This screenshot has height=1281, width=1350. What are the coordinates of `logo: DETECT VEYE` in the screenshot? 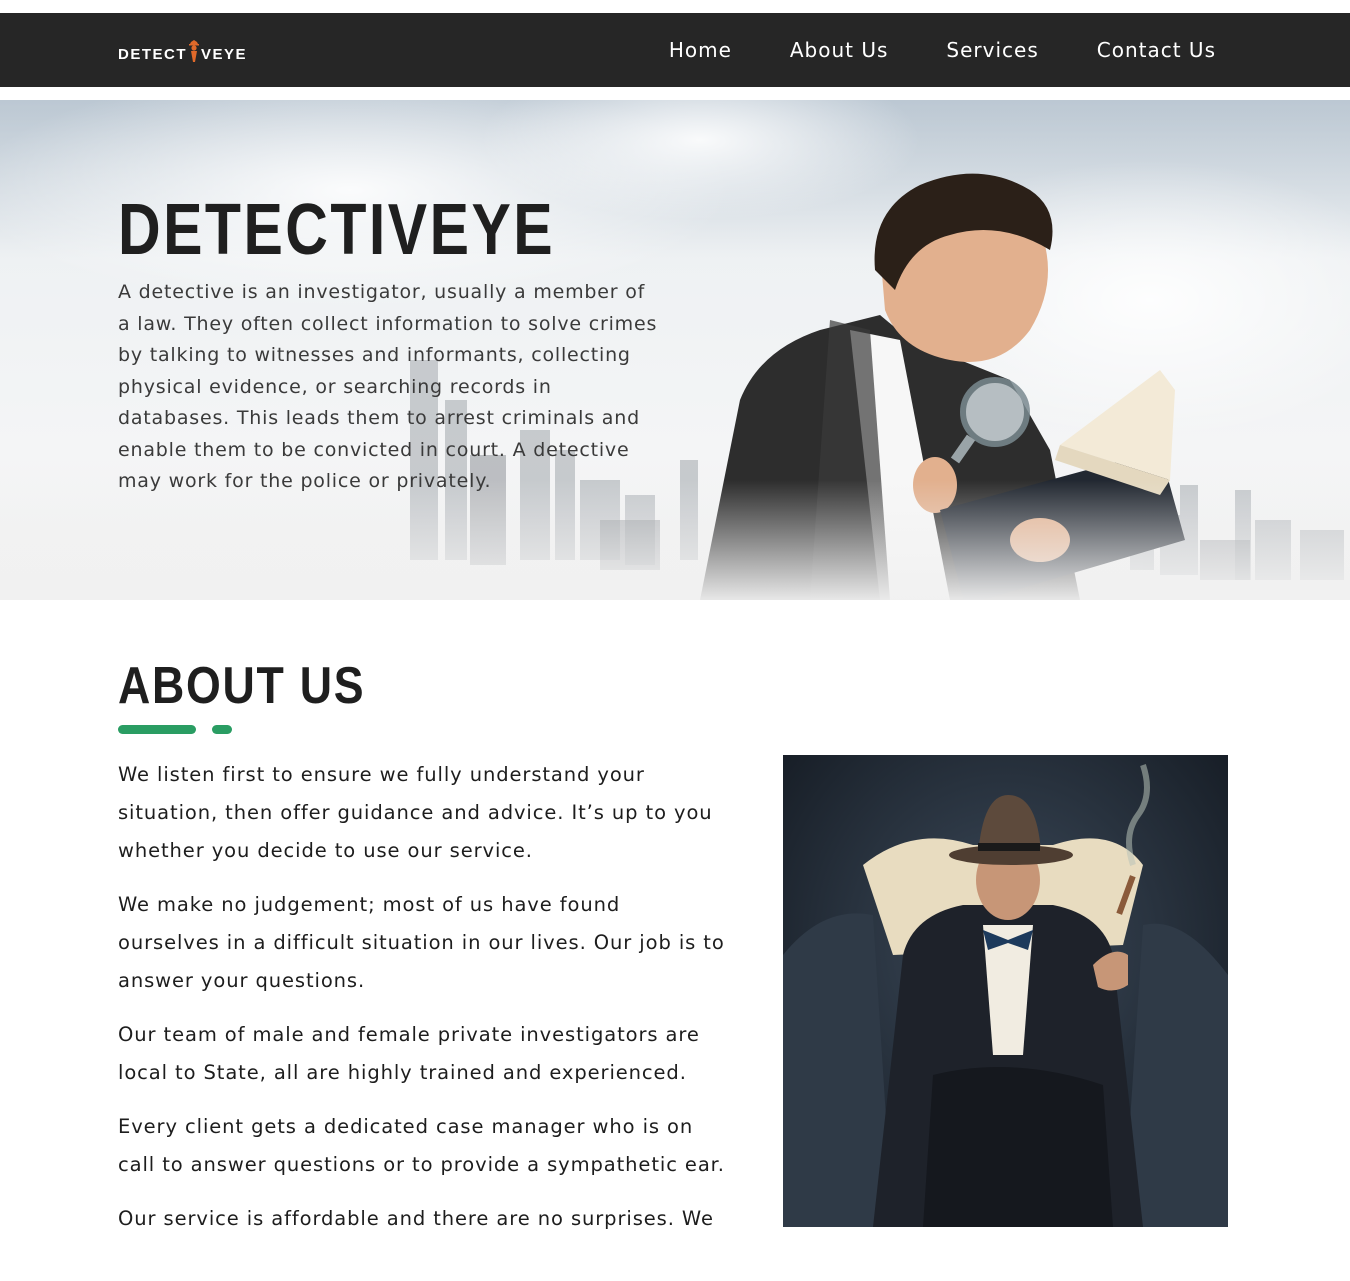 It's located at (182, 51).